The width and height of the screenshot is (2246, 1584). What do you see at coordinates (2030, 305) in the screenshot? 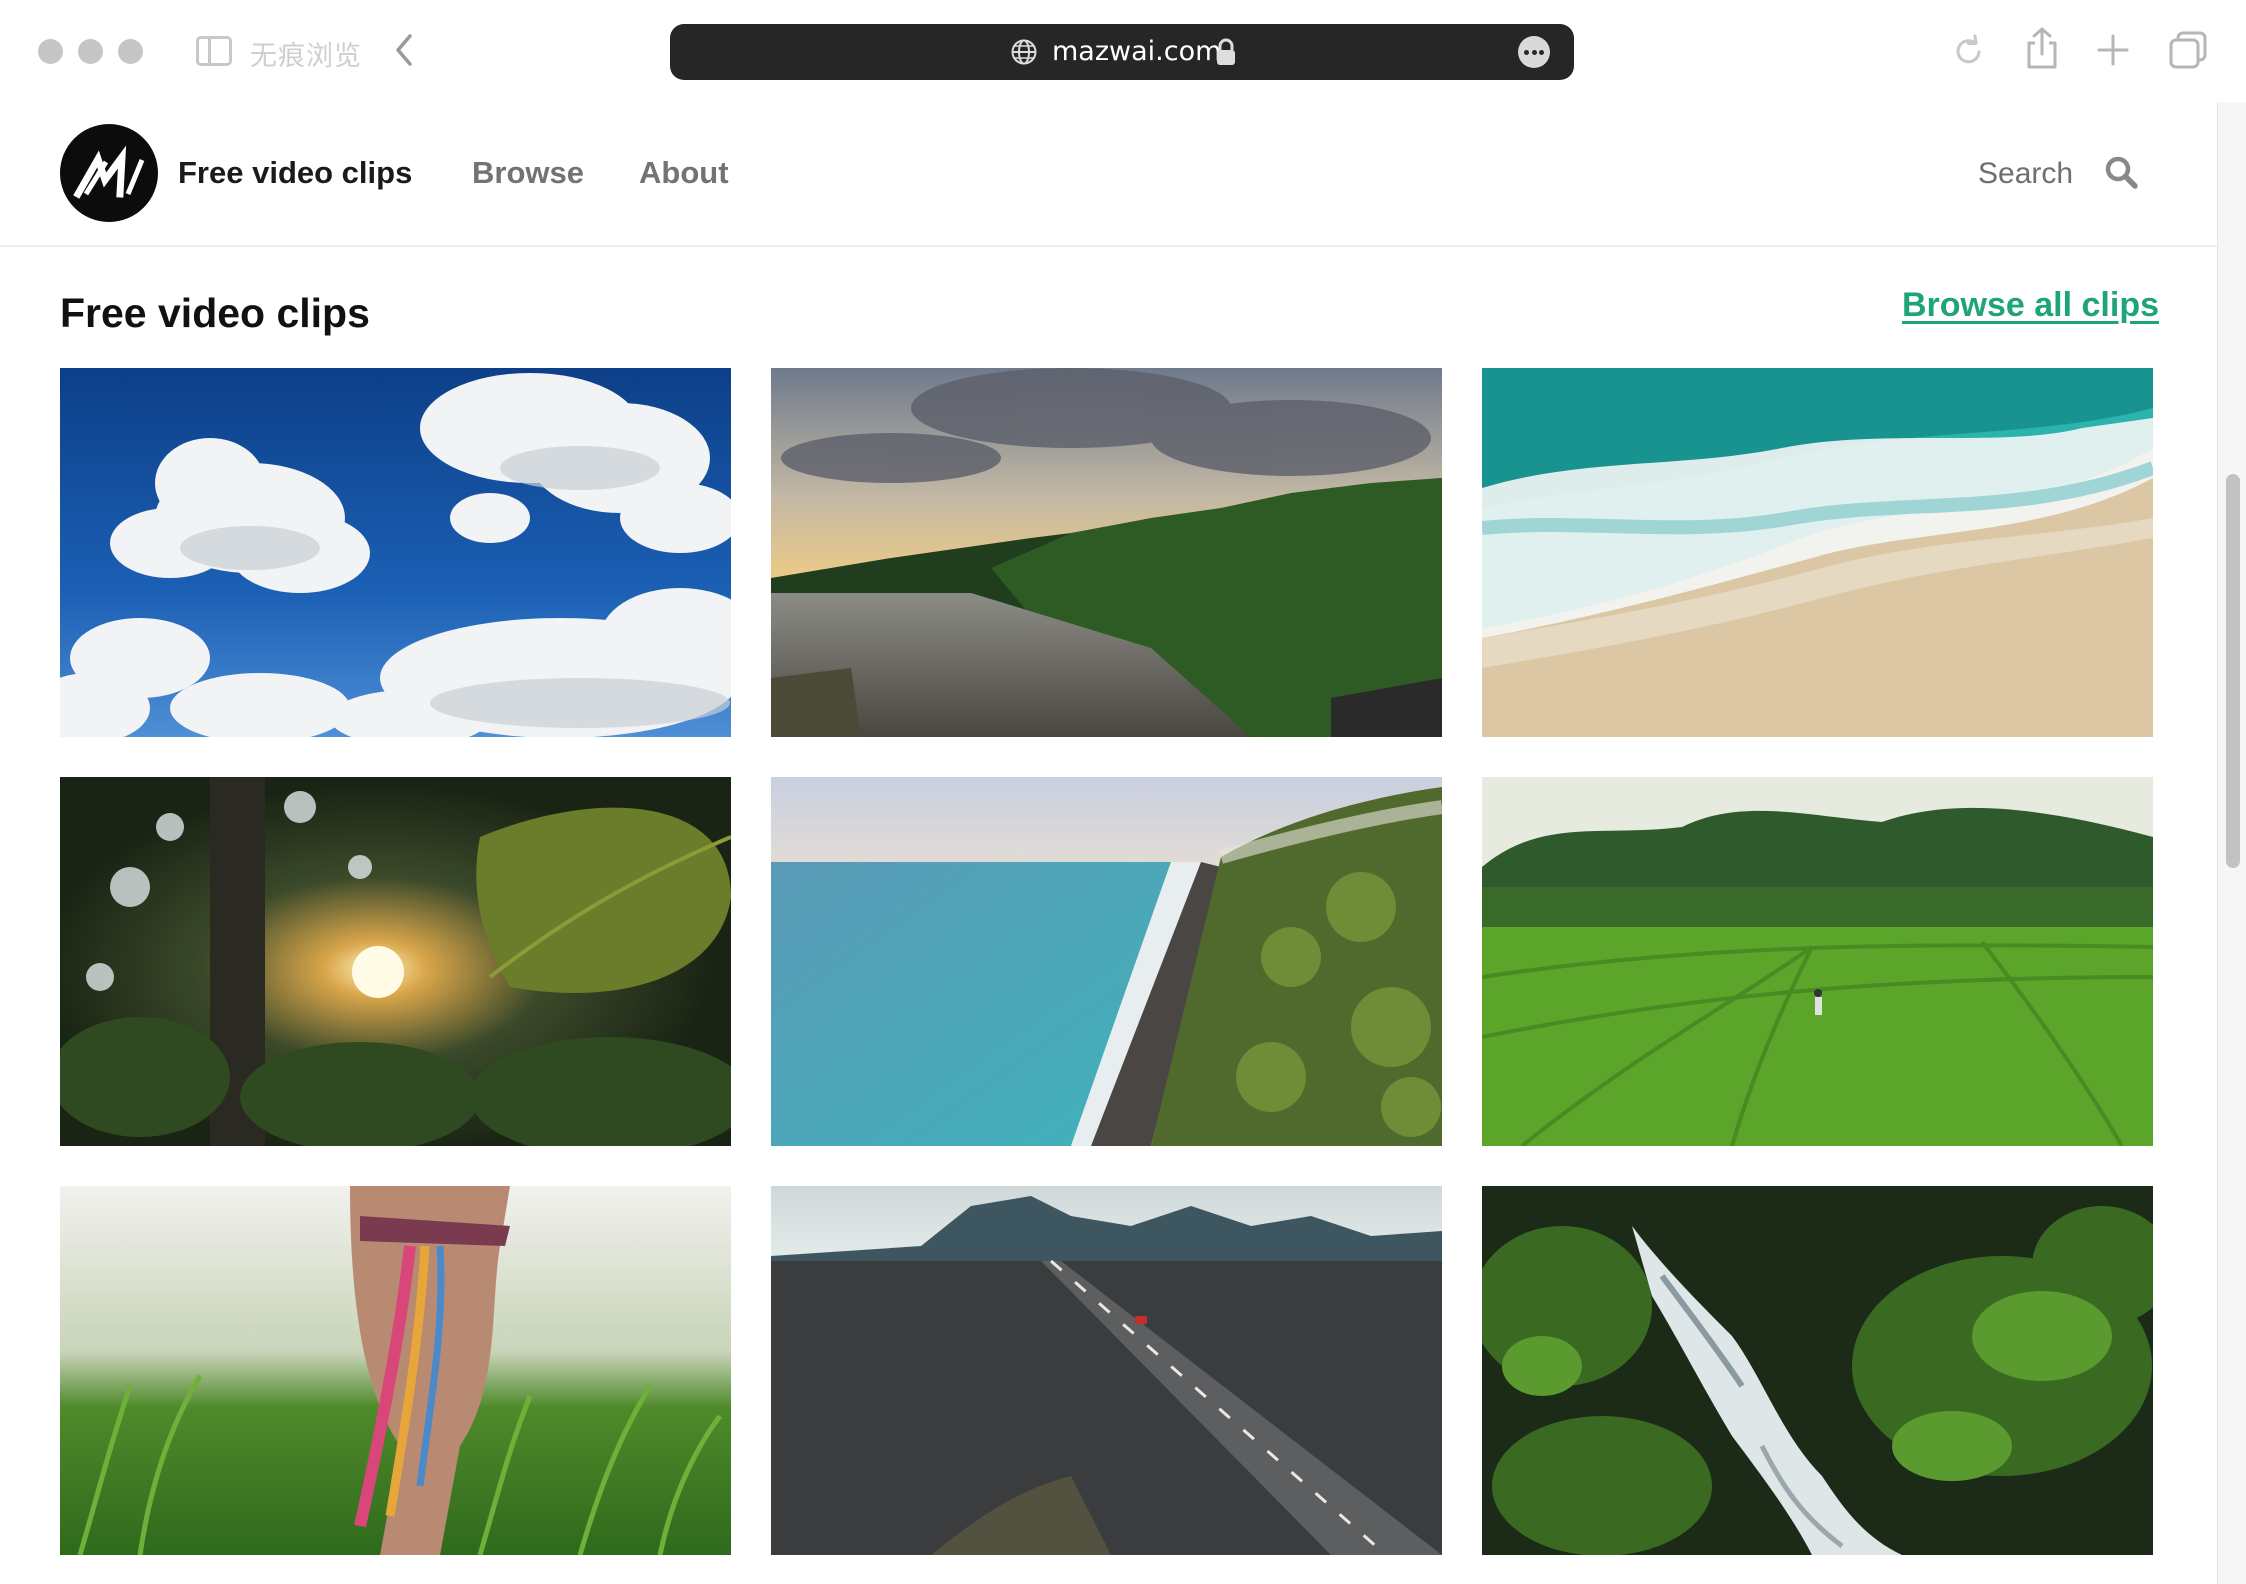
I see `browse-all-clips-link: Browse all clips` at bounding box center [2030, 305].